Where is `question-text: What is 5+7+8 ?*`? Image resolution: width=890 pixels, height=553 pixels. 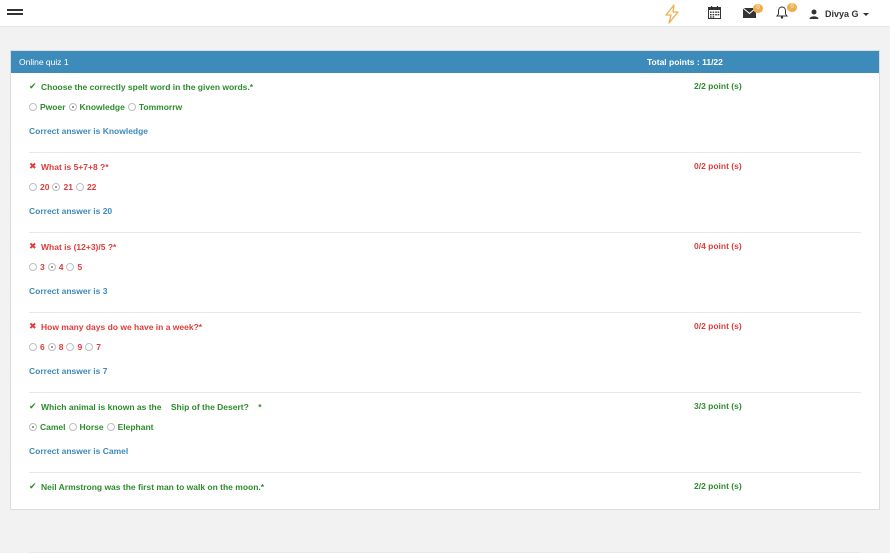
question-text: What is 5+7+8 ?* is located at coordinates (75, 166).